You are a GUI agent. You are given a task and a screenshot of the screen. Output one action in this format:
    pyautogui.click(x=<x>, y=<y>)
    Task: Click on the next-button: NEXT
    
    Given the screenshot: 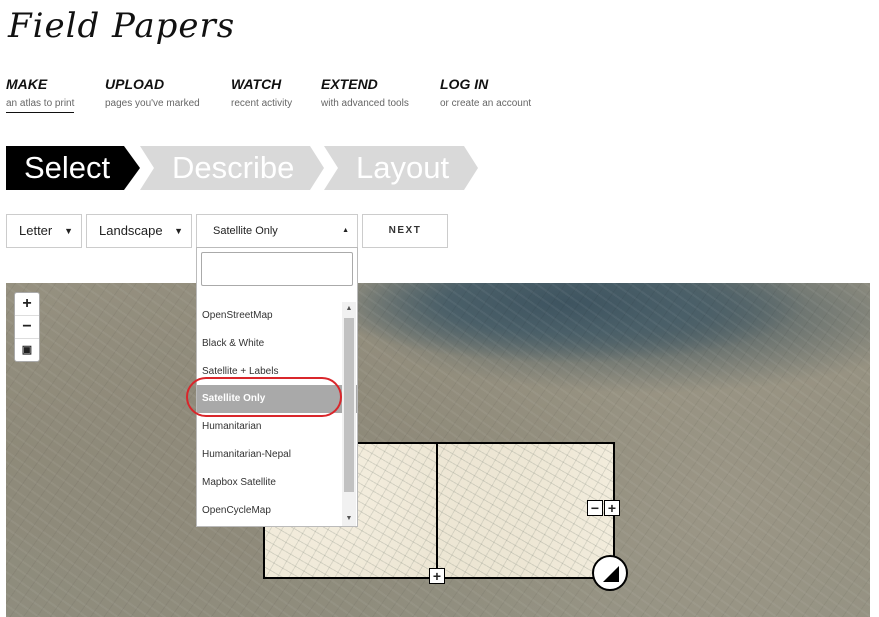 What is the action you would take?
    pyautogui.click(x=405, y=231)
    